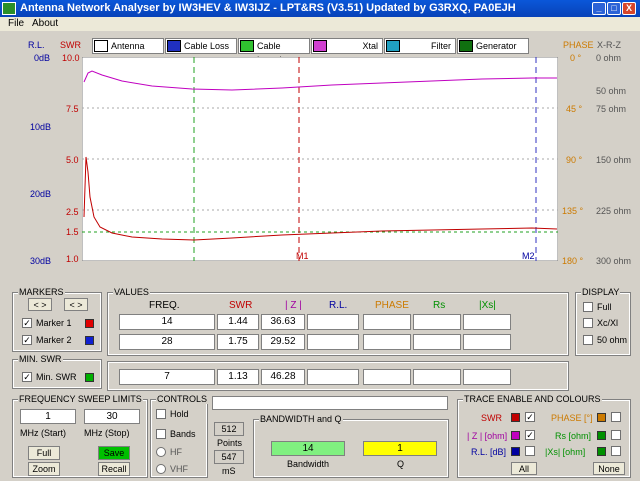 Image resolution: width=640 pixels, height=481 pixels. Describe the element at coordinates (614, 8) in the screenshot. I see `maximize-button: □` at that location.